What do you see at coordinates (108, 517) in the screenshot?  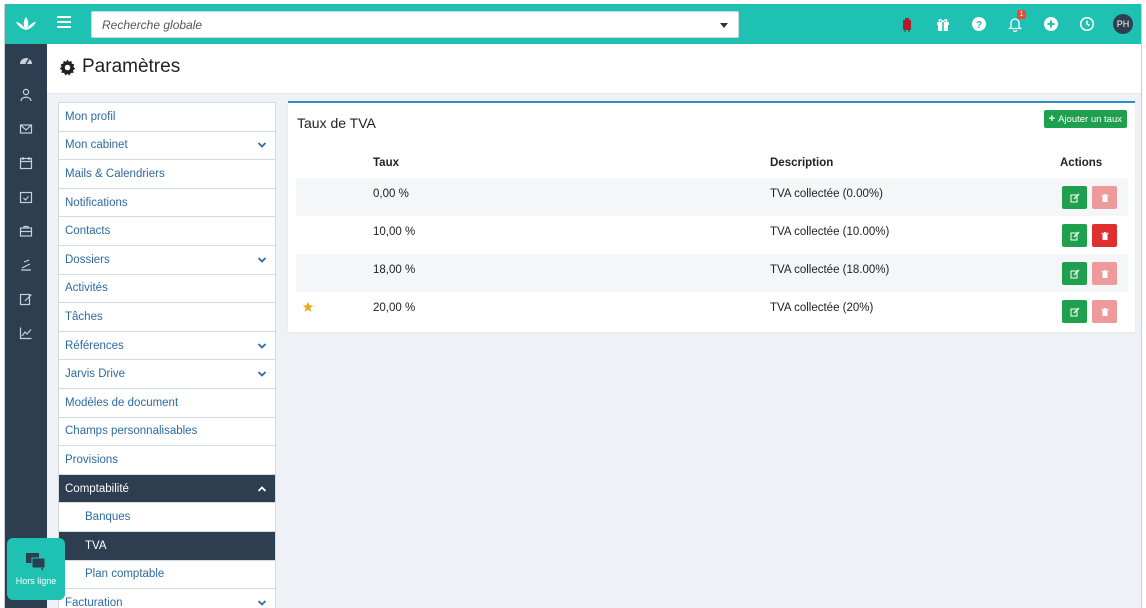 I see `menu-item-label: Banques` at bounding box center [108, 517].